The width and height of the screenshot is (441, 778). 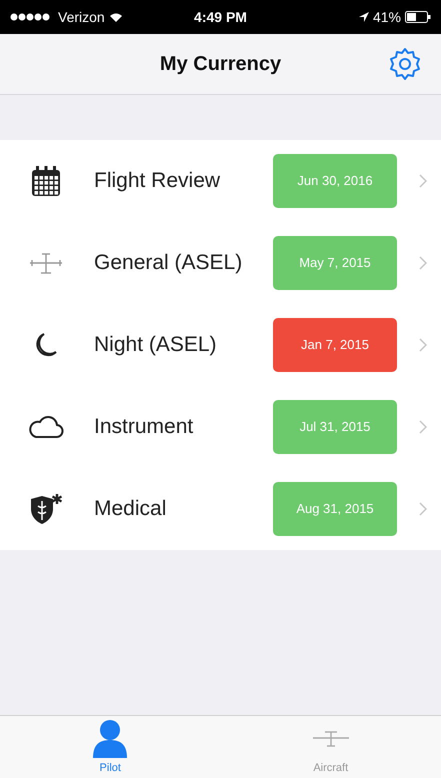 What do you see at coordinates (335, 509) in the screenshot?
I see `date-badge: Aug 31, 2015` at bounding box center [335, 509].